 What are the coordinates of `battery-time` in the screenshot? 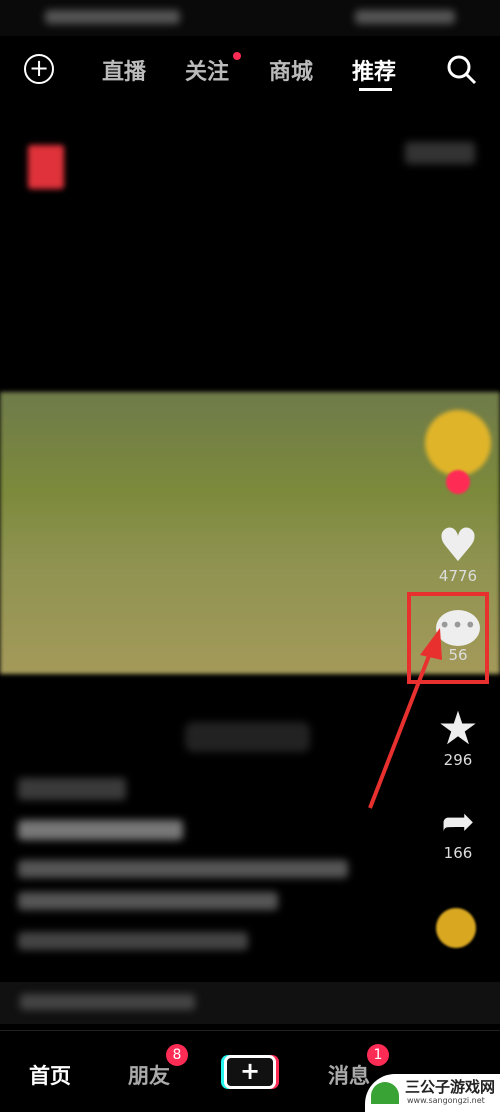 It's located at (405, 17).